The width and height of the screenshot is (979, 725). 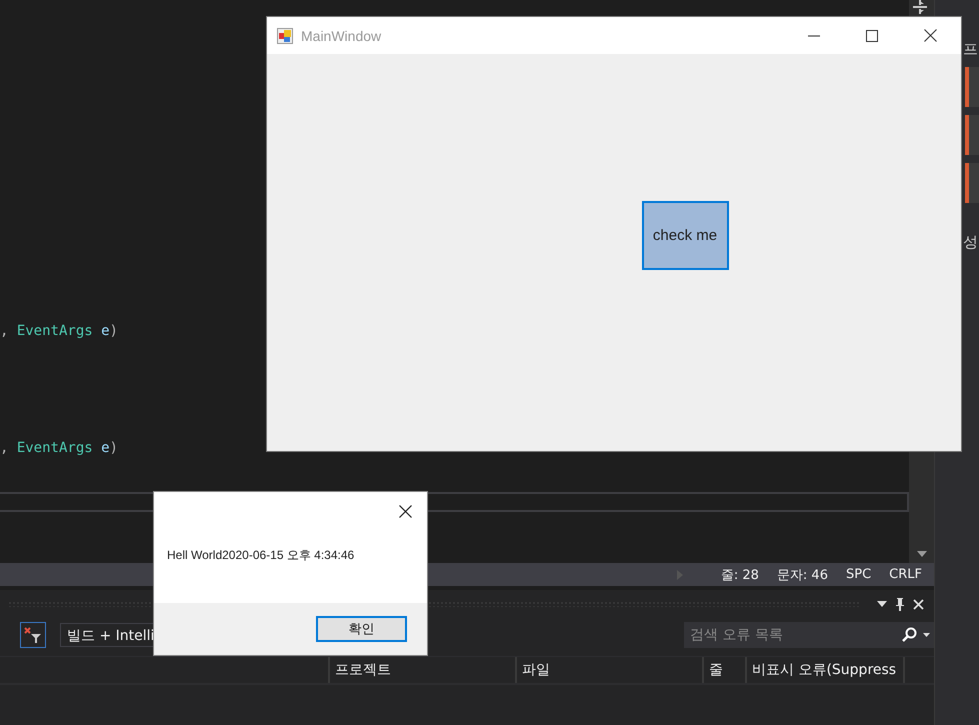 What do you see at coordinates (905, 574) in the screenshot?
I see `status-item: CRLF` at bounding box center [905, 574].